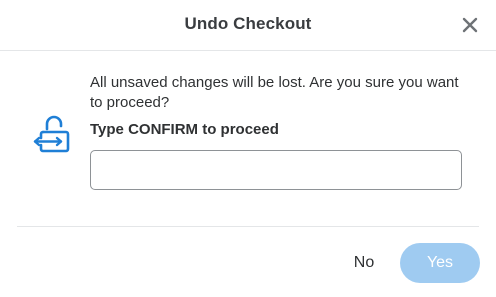  I want to click on close-button, so click(470, 25).